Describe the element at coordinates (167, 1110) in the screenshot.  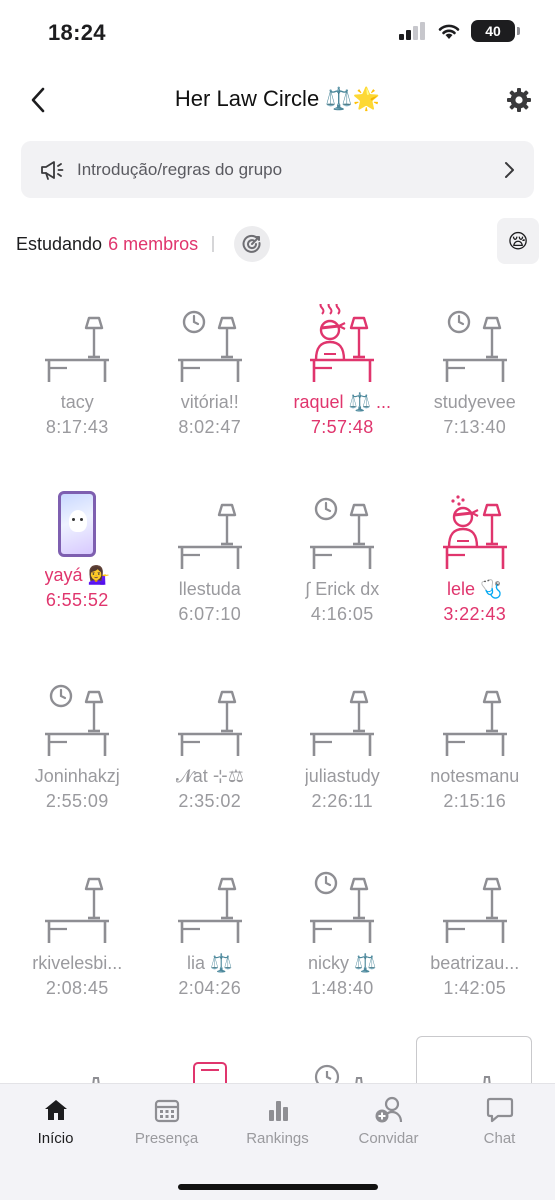
I see `calendar-icon` at that location.